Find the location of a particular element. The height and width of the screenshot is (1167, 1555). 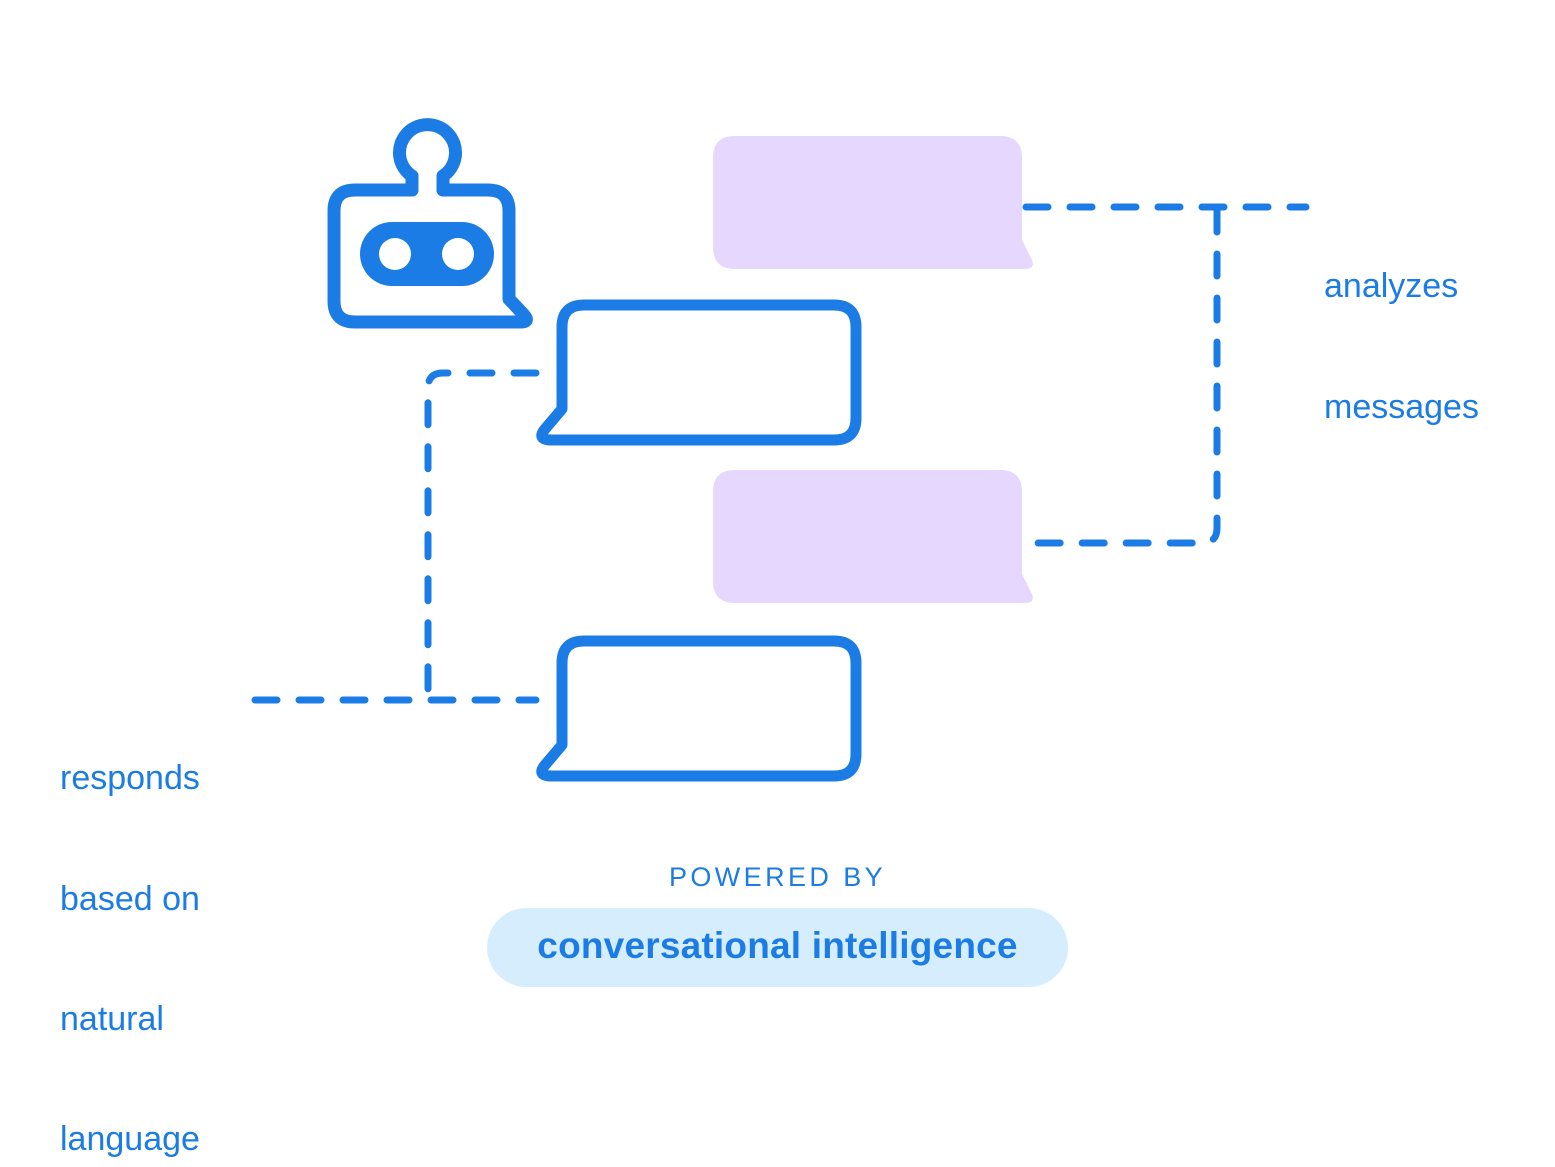

annotation-analyzes-line-2: messages is located at coordinates (1401, 406).